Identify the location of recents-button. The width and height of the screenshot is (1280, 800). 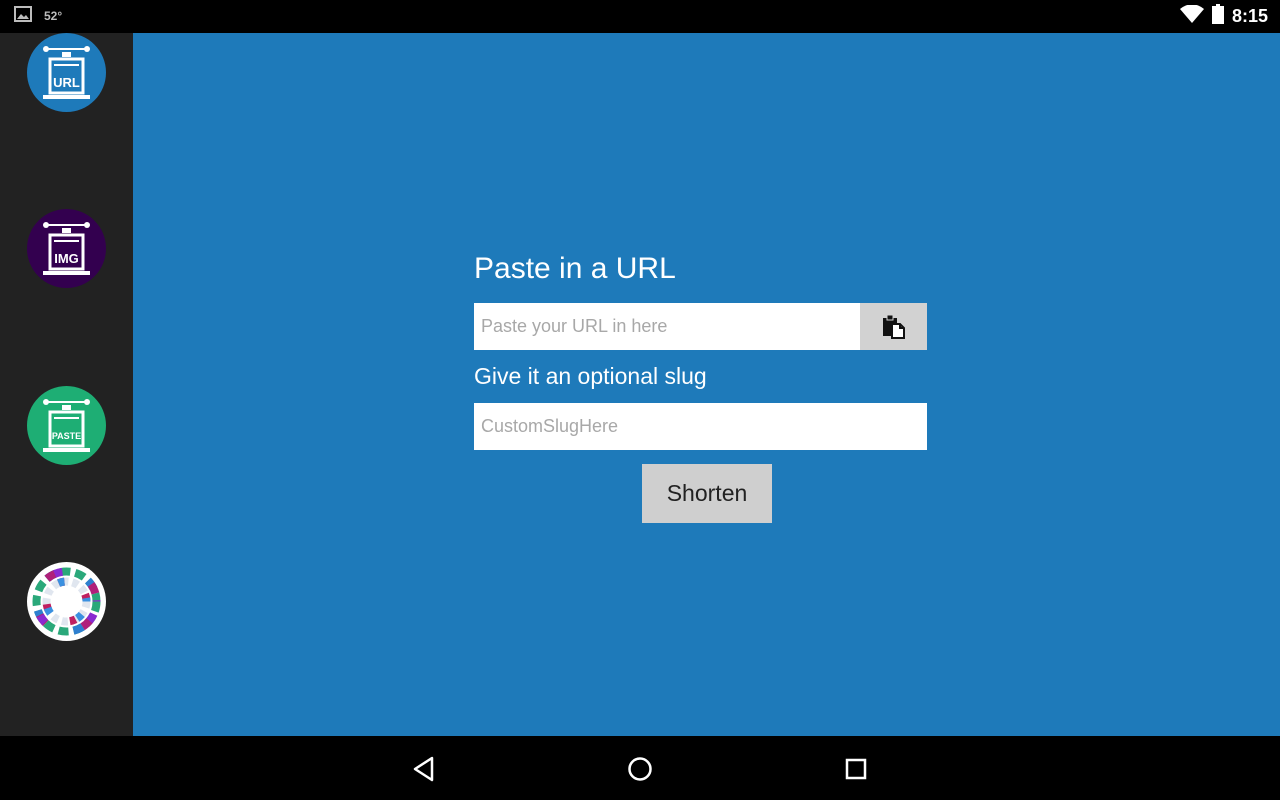
(856, 769).